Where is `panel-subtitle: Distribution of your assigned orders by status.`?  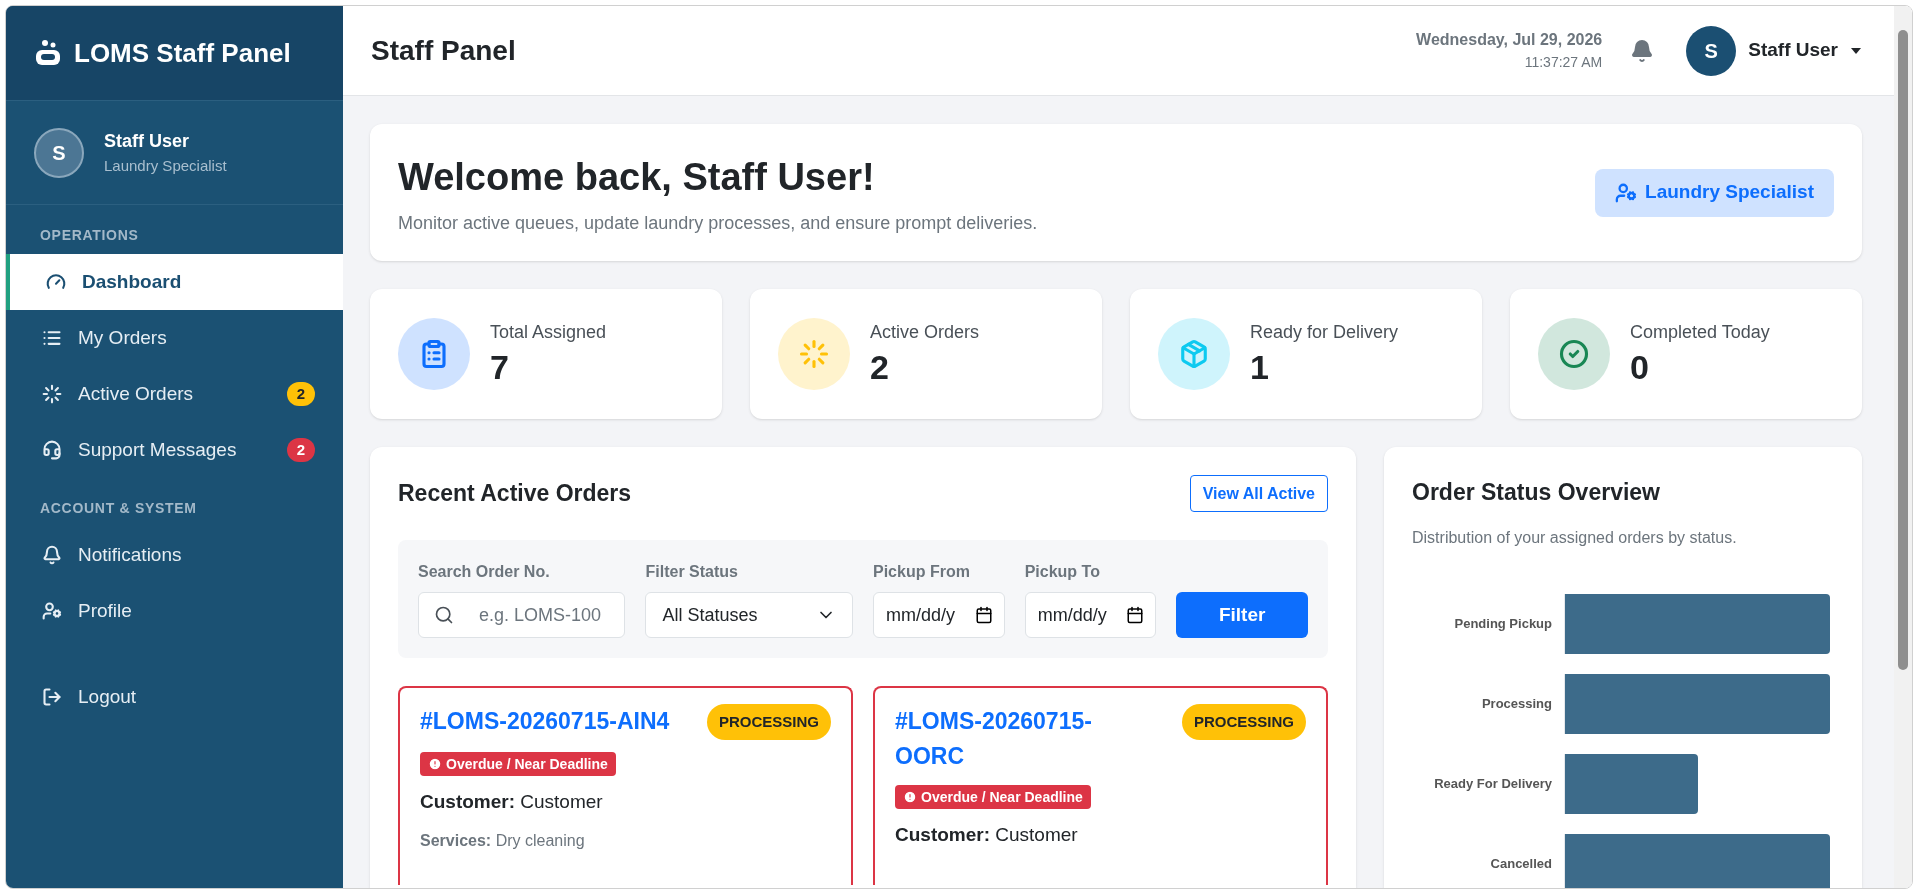
panel-subtitle: Distribution of your assigned orders by status. is located at coordinates (1575, 537).